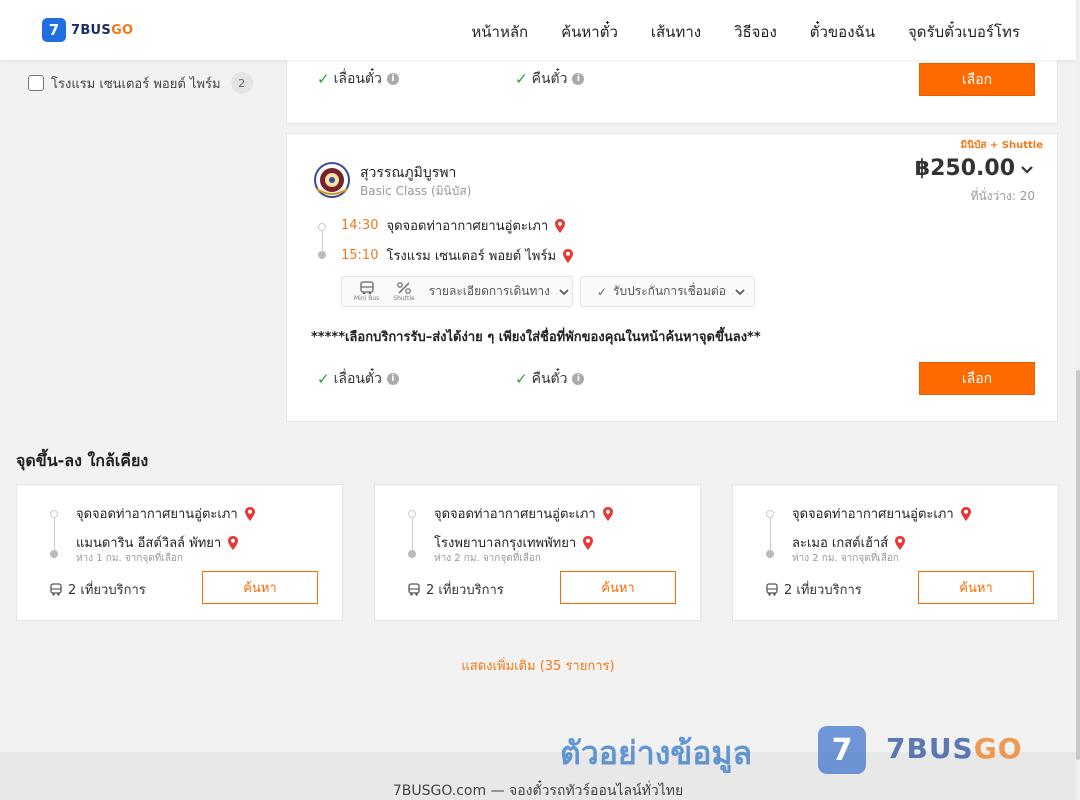  I want to click on departure-time: 14:30, so click(360, 225).